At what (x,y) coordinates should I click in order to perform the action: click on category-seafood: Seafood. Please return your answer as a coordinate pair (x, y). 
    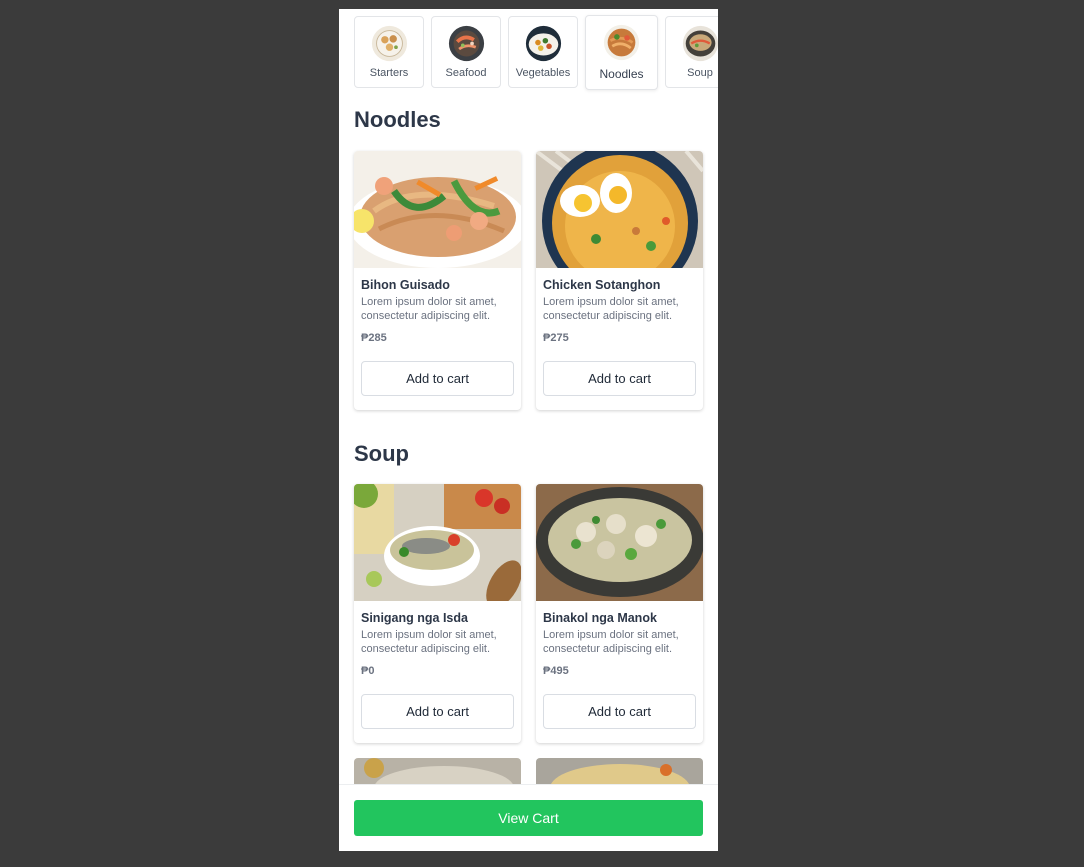
    Looking at the image, I should click on (466, 52).